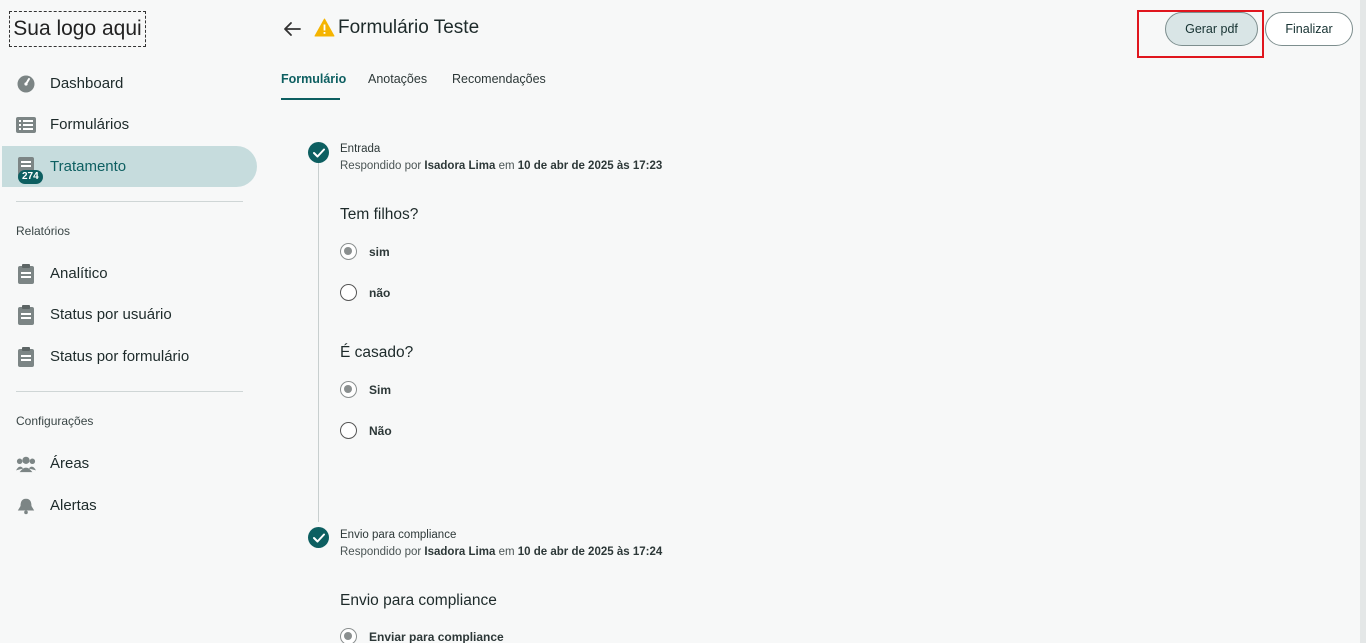 This screenshot has height=643, width=1366. What do you see at coordinates (590, 552) in the screenshot?
I see `meta-date: 10 de abr de 2025 às 17:24` at bounding box center [590, 552].